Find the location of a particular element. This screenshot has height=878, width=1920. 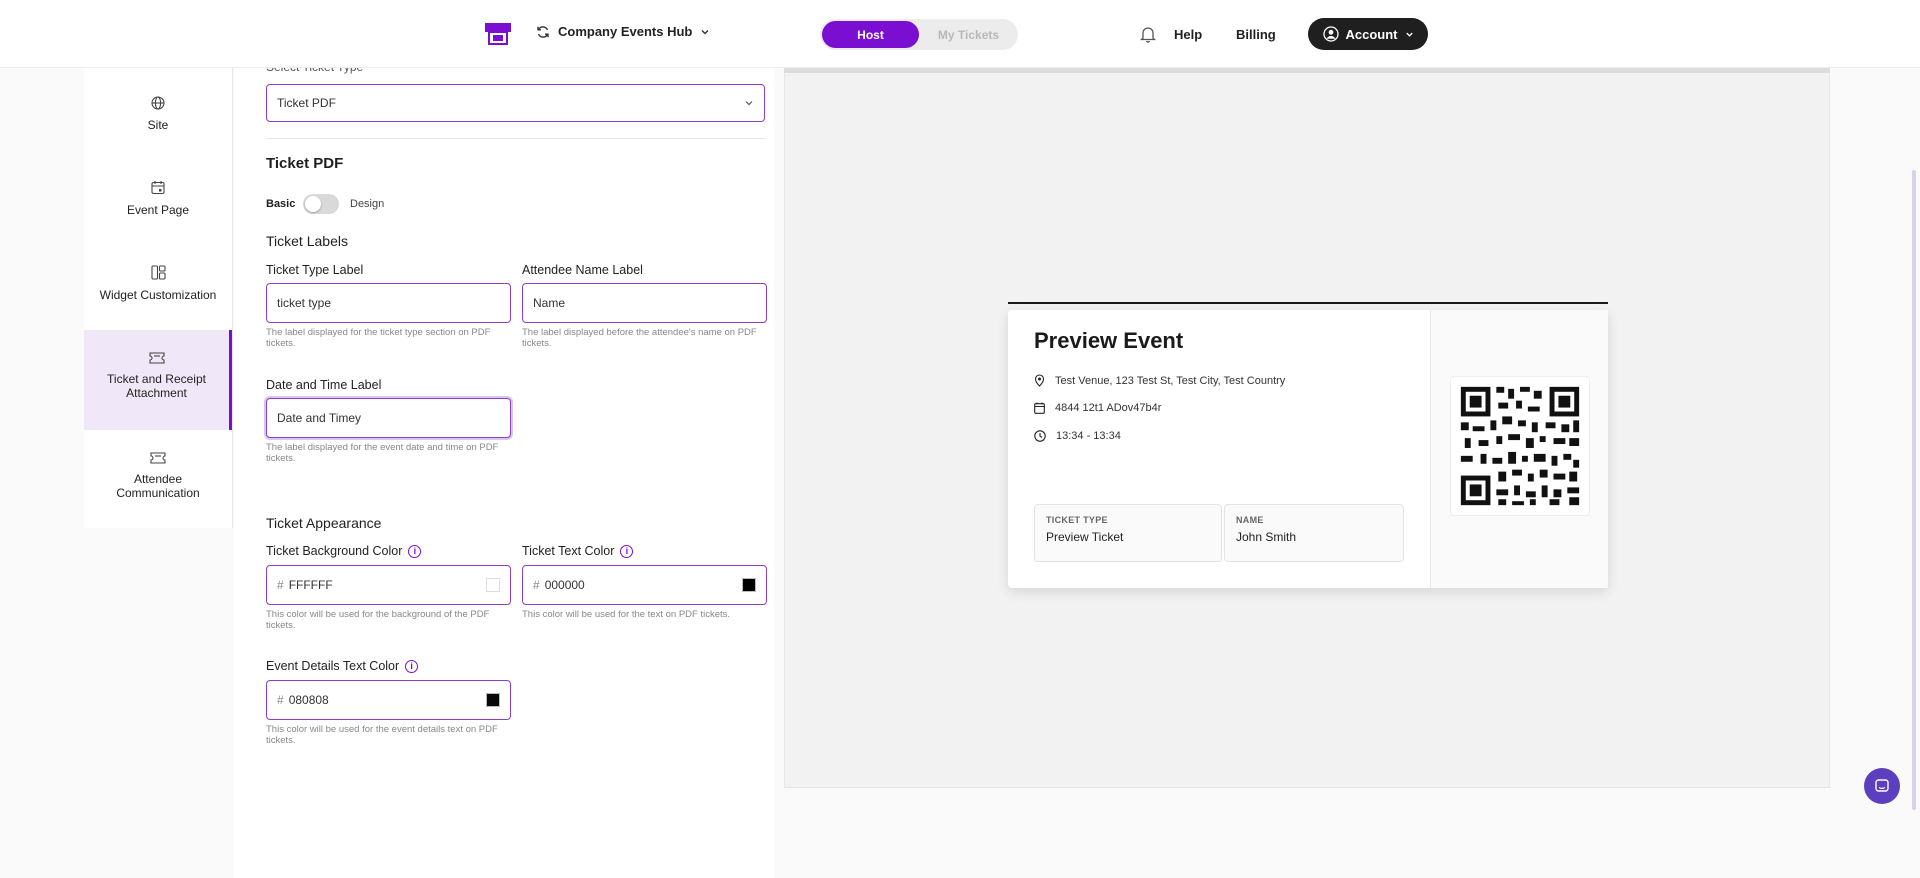

preview-top-bar is located at coordinates (1307, 70).